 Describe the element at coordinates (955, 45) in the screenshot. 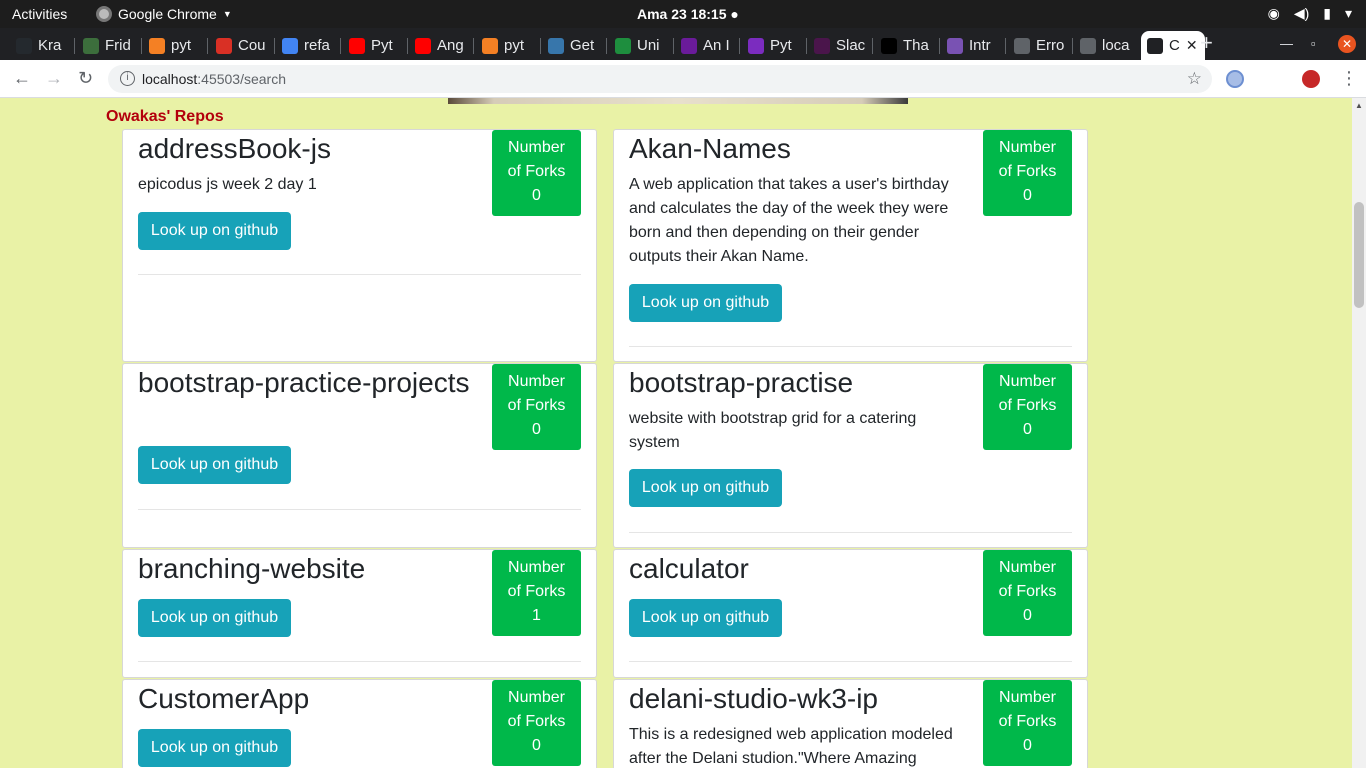

I see `bootstrap-icon` at that location.